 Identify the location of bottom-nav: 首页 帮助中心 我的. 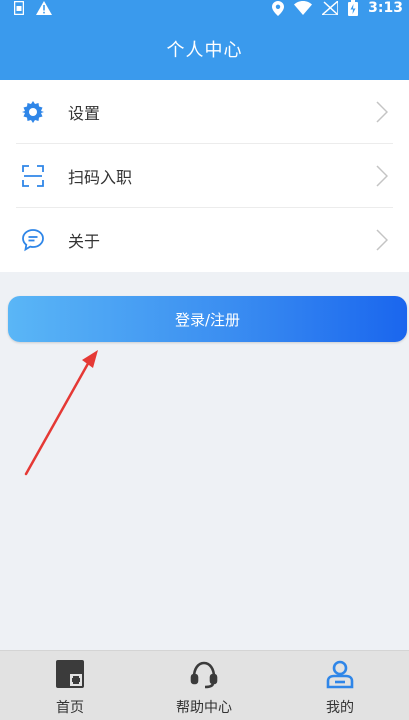
(204, 685).